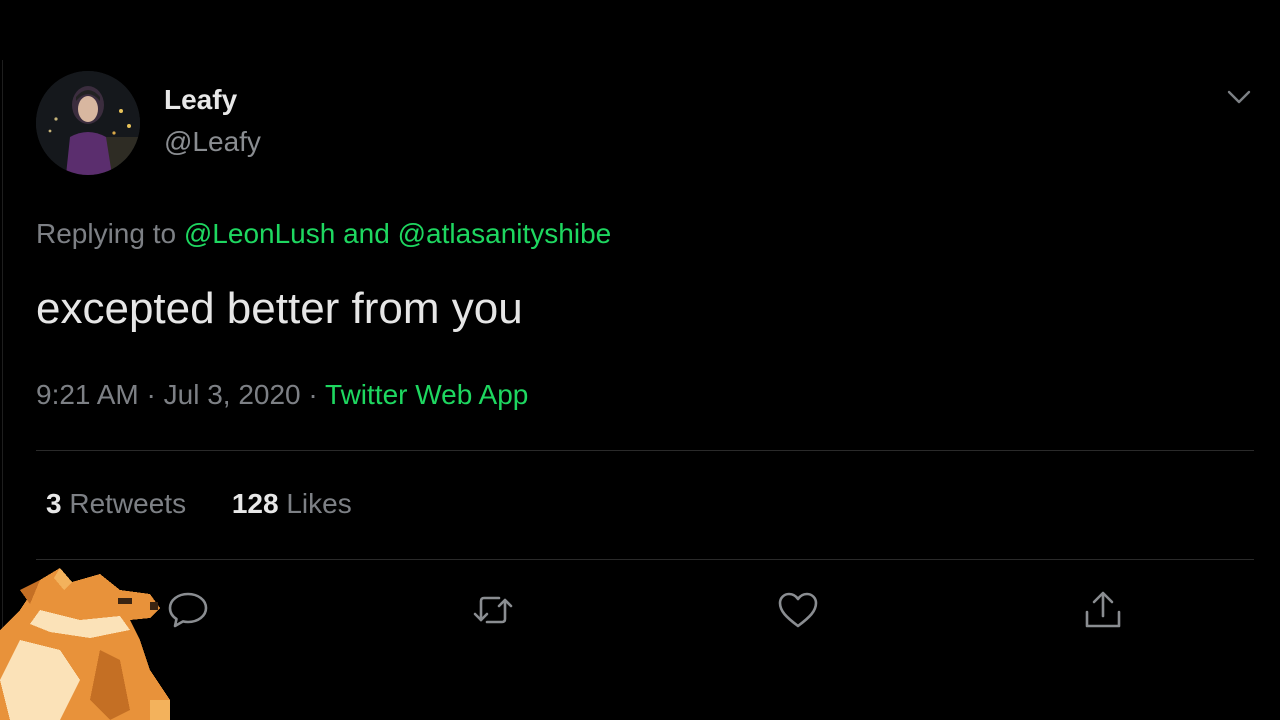  What do you see at coordinates (319, 503) in the screenshot?
I see `likes-label: Likes` at bounding box center [319, 503].